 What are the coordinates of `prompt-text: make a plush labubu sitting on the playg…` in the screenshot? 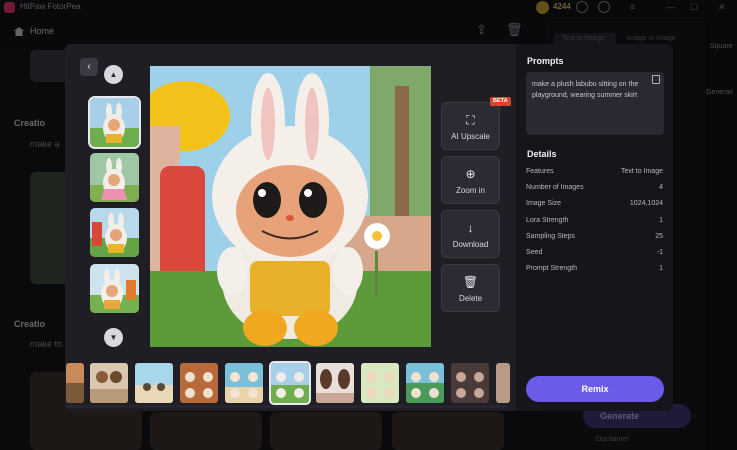 It's located at (585, 90).